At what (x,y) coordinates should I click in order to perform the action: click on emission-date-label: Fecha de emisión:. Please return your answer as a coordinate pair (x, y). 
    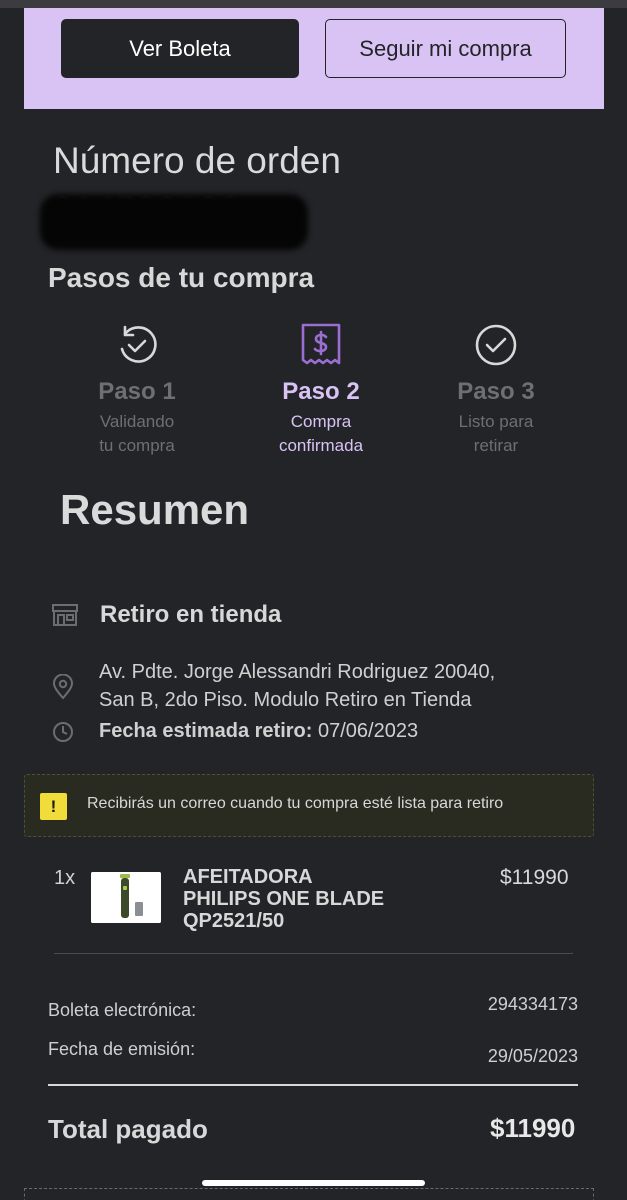
    Looking at the image, I should click on (122, 1049).